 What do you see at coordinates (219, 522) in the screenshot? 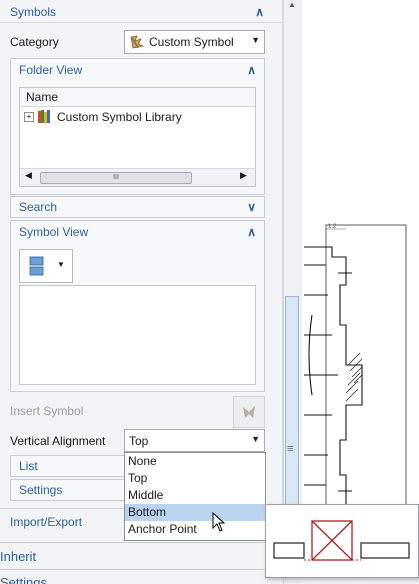
I see `cursor-icon` at bounding box center [219, 522].